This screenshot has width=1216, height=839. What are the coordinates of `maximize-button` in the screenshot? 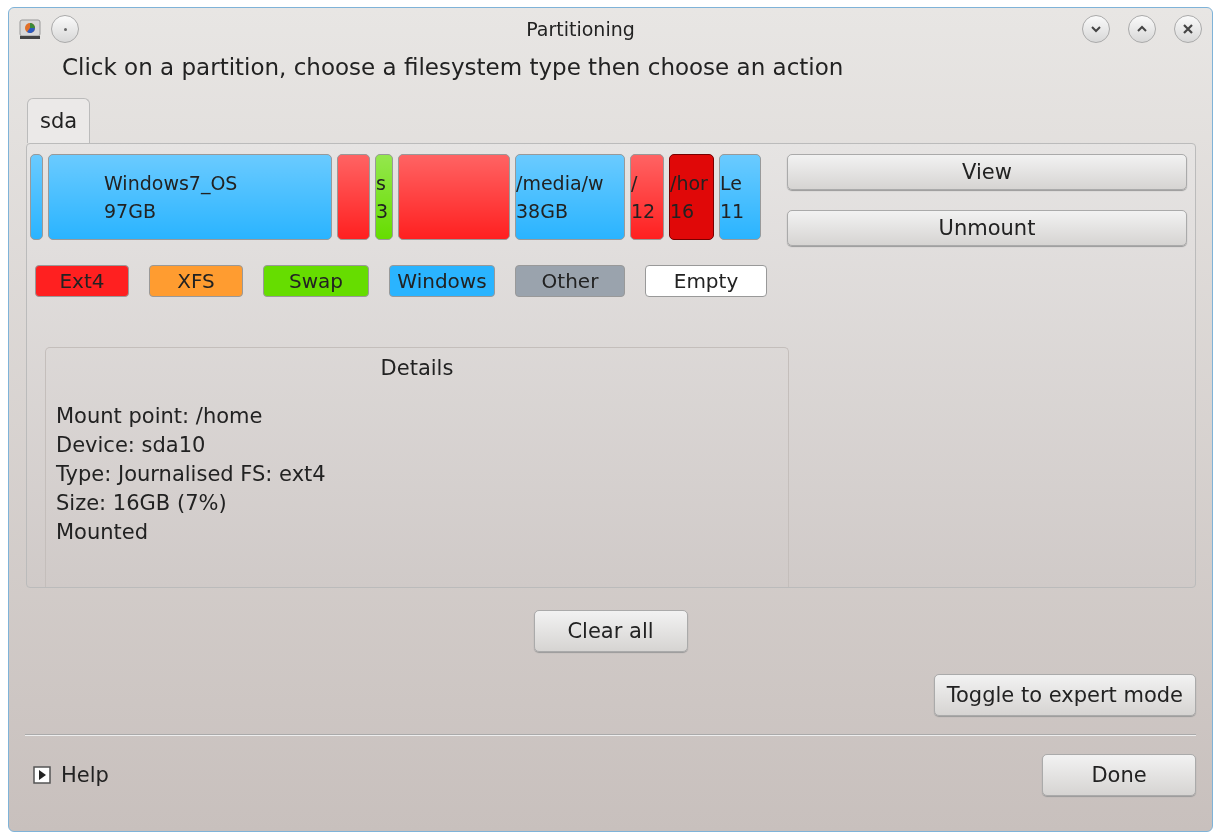 It's located at (1142, 29).